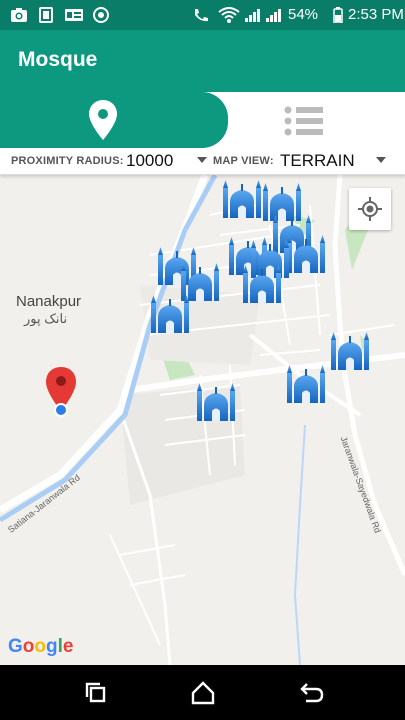  I want to click on place-name-urdu: نانک پور, so click(46, 318).